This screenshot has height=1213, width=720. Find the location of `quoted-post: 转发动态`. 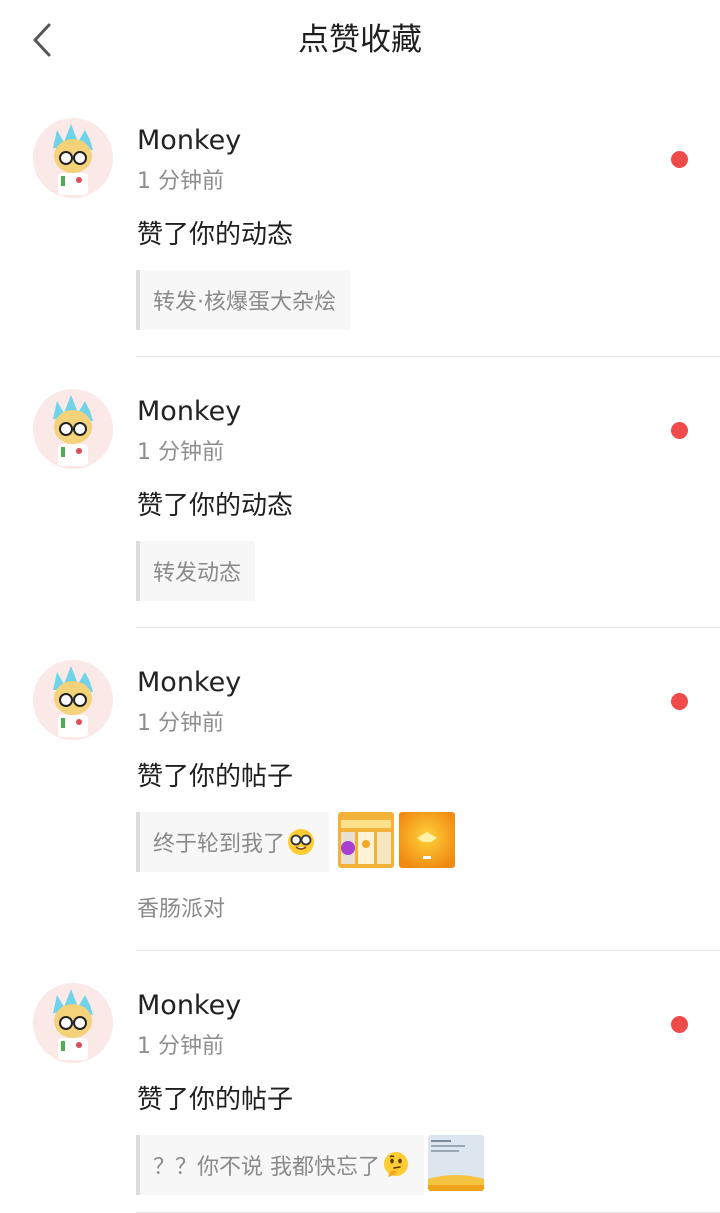

quoted-post: 转发动态 is located at coordinates (196, 571).